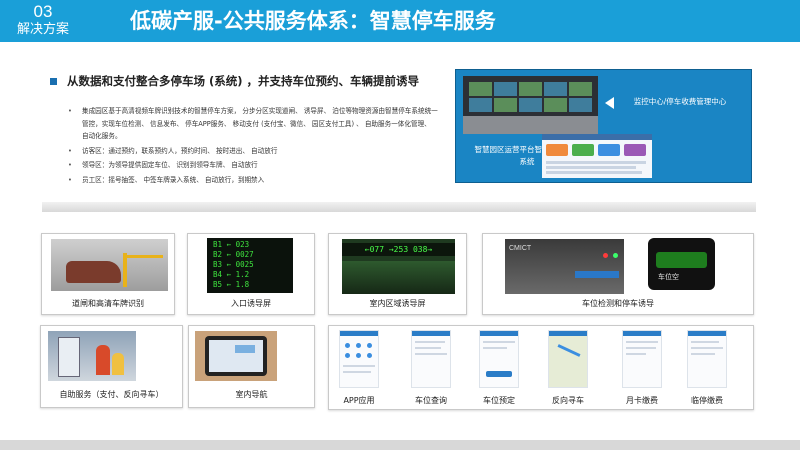  Describe the element at coordinates (499, 400) in the screenshot. I see `app-label: 车位预定` at that location.